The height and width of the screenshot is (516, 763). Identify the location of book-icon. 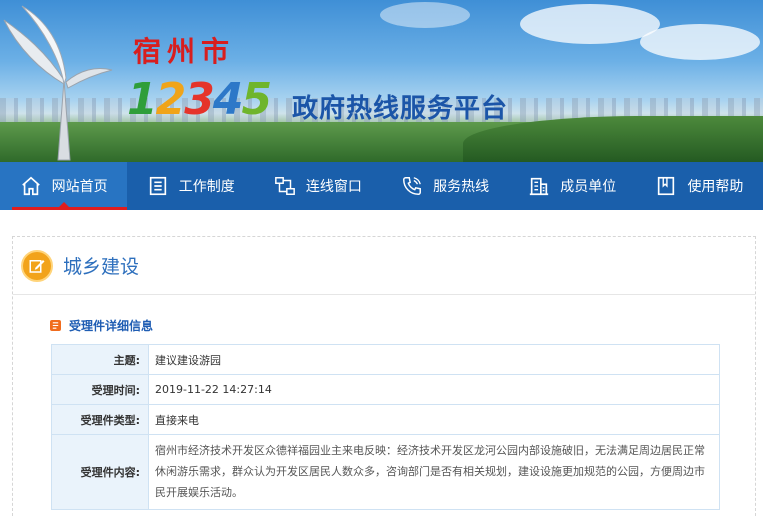
(666, 186).